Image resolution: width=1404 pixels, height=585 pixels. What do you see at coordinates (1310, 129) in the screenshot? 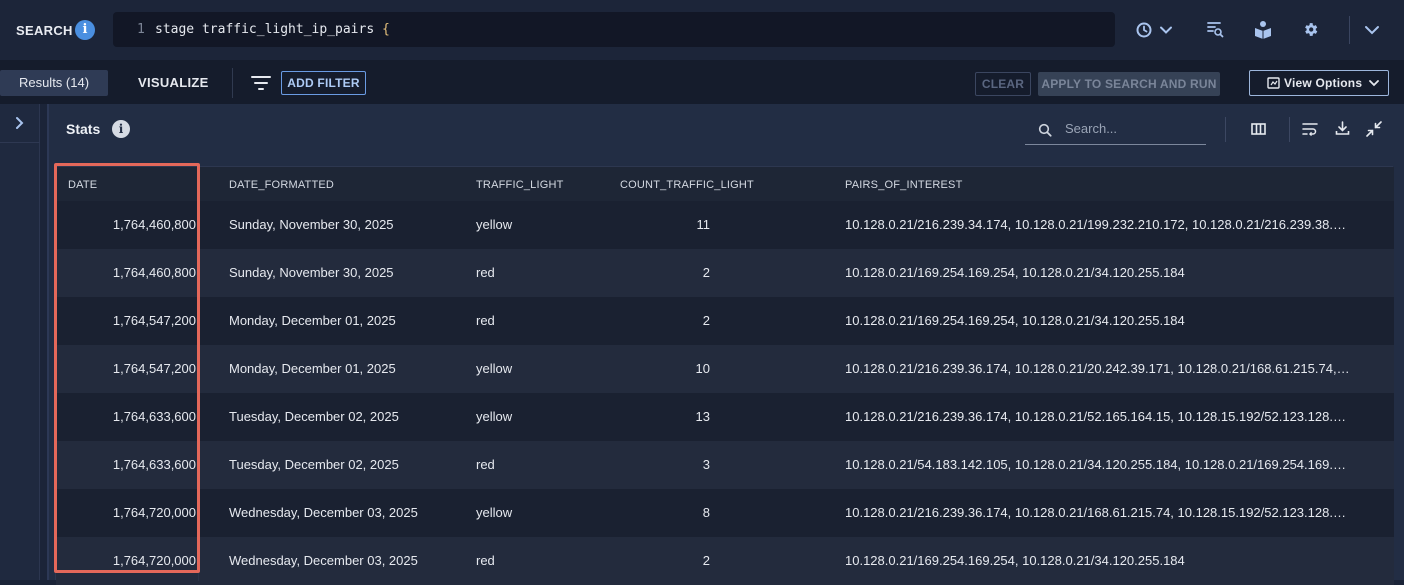
I see `wrap-text-icon` at bounding box center [1310, 129].